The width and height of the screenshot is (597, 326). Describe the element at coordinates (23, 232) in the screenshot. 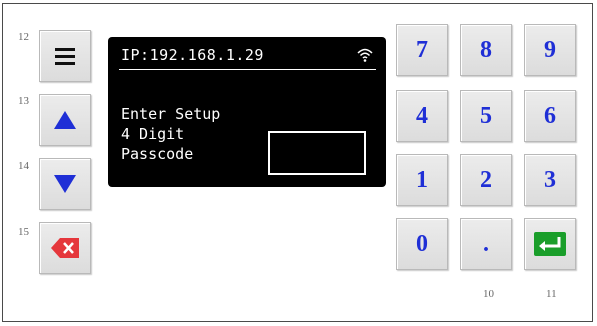

I see `key-label-15: 15` at that location.